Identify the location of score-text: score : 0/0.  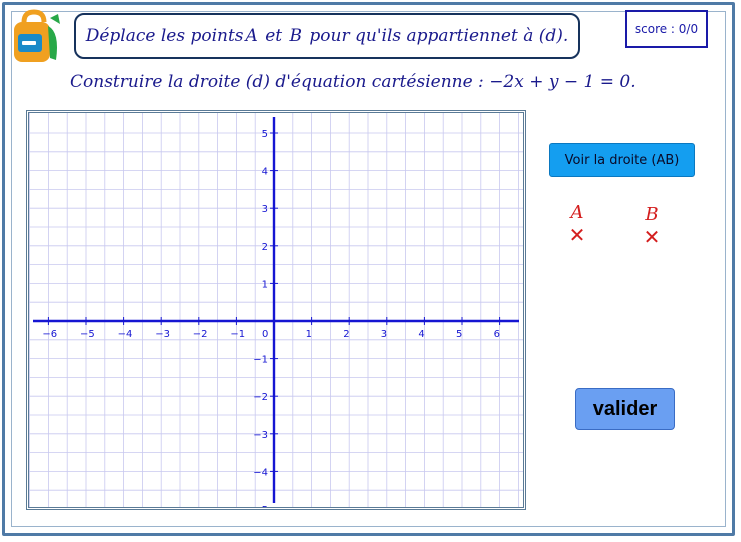
(666, 29).